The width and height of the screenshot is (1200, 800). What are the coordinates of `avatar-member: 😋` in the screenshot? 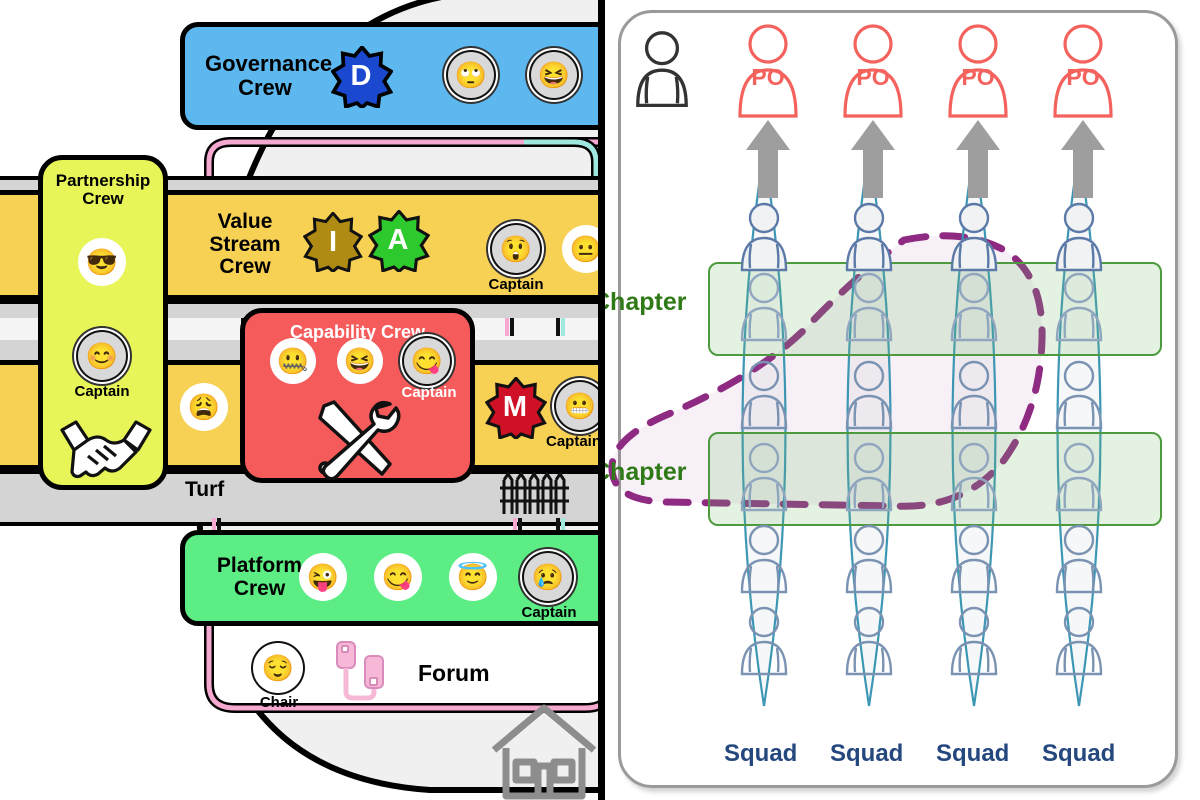 It's located at (398, 577).